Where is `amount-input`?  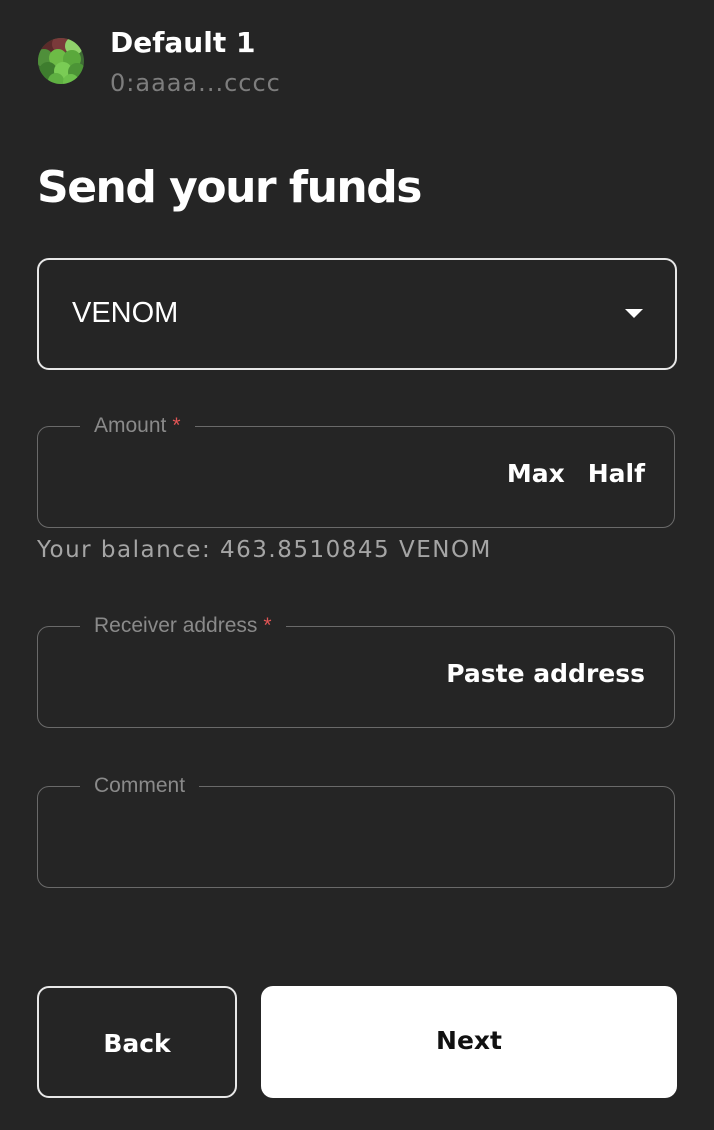 amount-input is located at coordinates (268, 477).